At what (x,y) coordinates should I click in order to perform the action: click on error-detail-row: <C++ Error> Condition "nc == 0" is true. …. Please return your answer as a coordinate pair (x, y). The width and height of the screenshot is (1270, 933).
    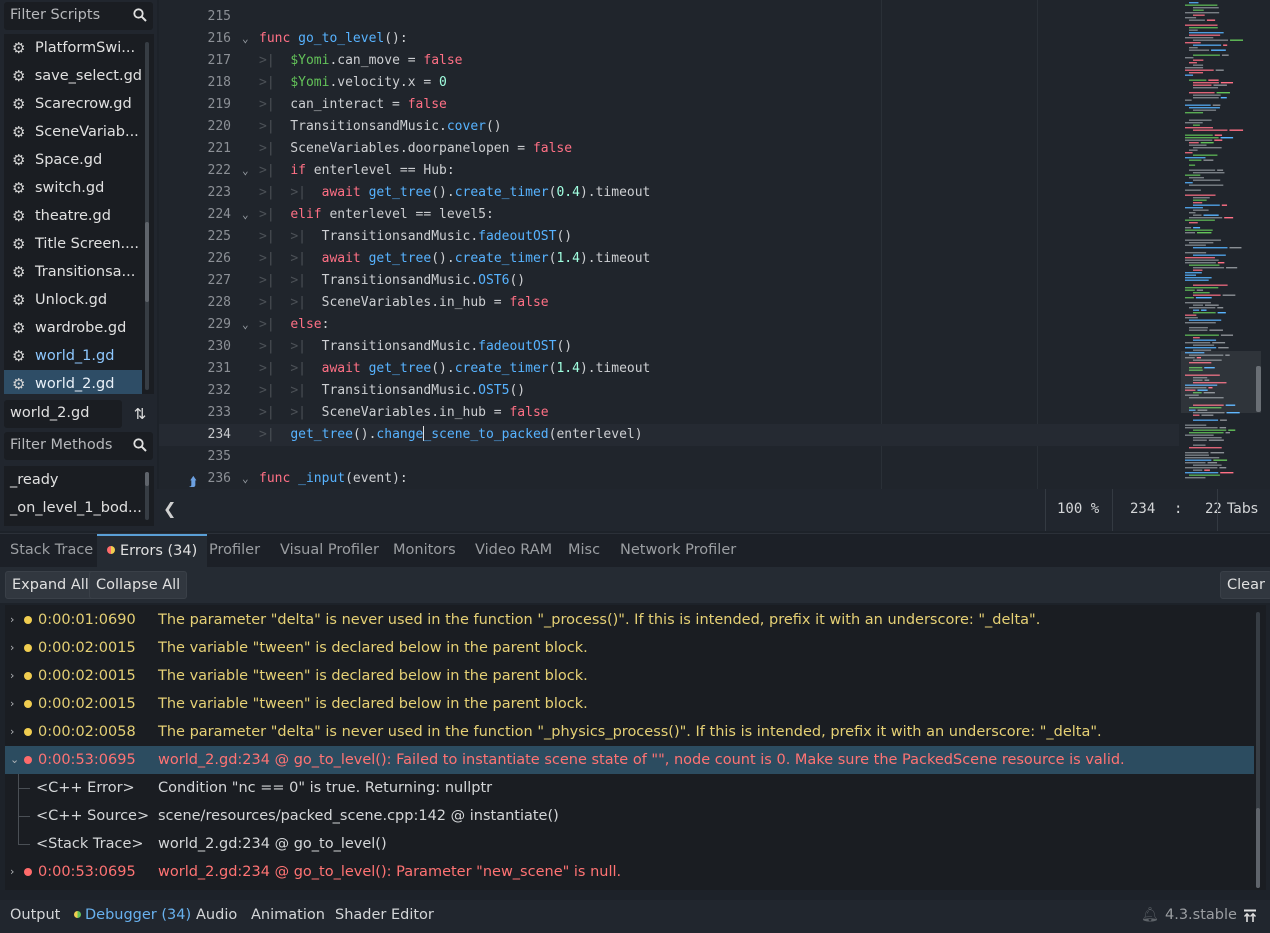
    Looking at the image, I should click on (629, 788).